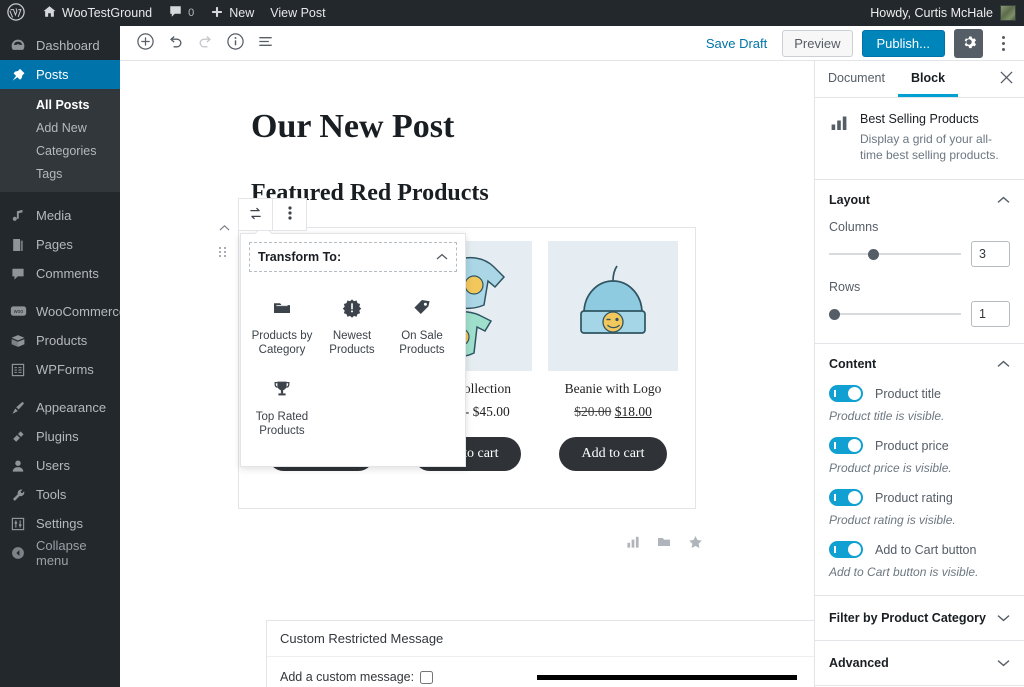  What do you see at coordinates (736, 43) in the screenshot?
I see `save-draft-button: Save Draft` at bounding box center [736, 43].